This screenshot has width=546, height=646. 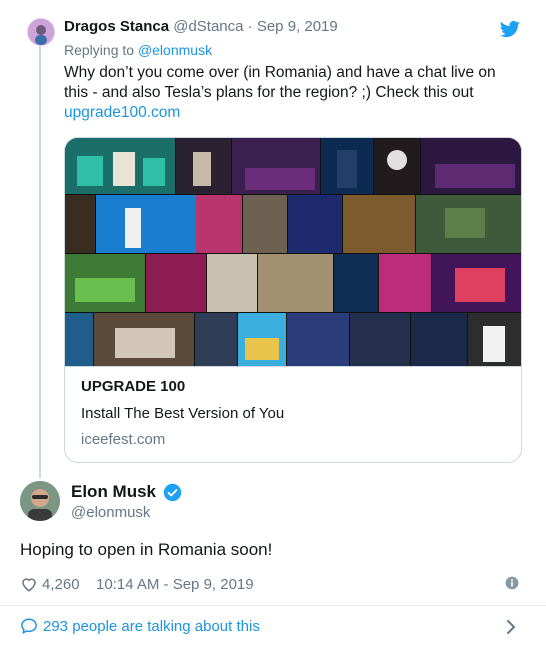 I want to click on chevron-right-icon, so click(x=511, y=627).